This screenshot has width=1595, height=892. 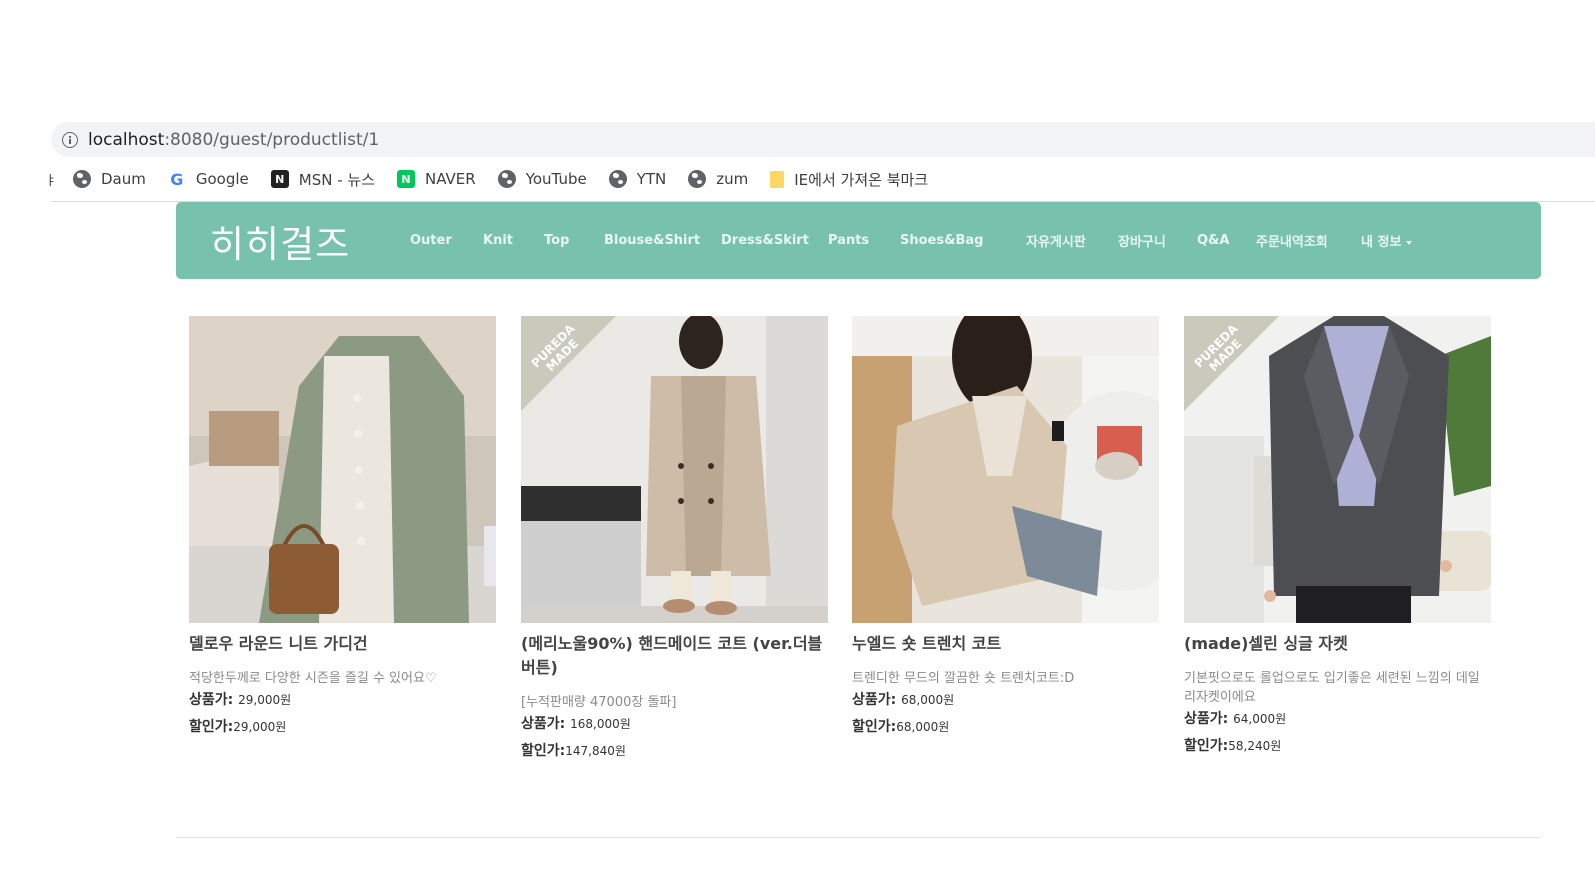 I want to click on product-sale-price: 할인가:29,000원, so click(x=238, y=727).